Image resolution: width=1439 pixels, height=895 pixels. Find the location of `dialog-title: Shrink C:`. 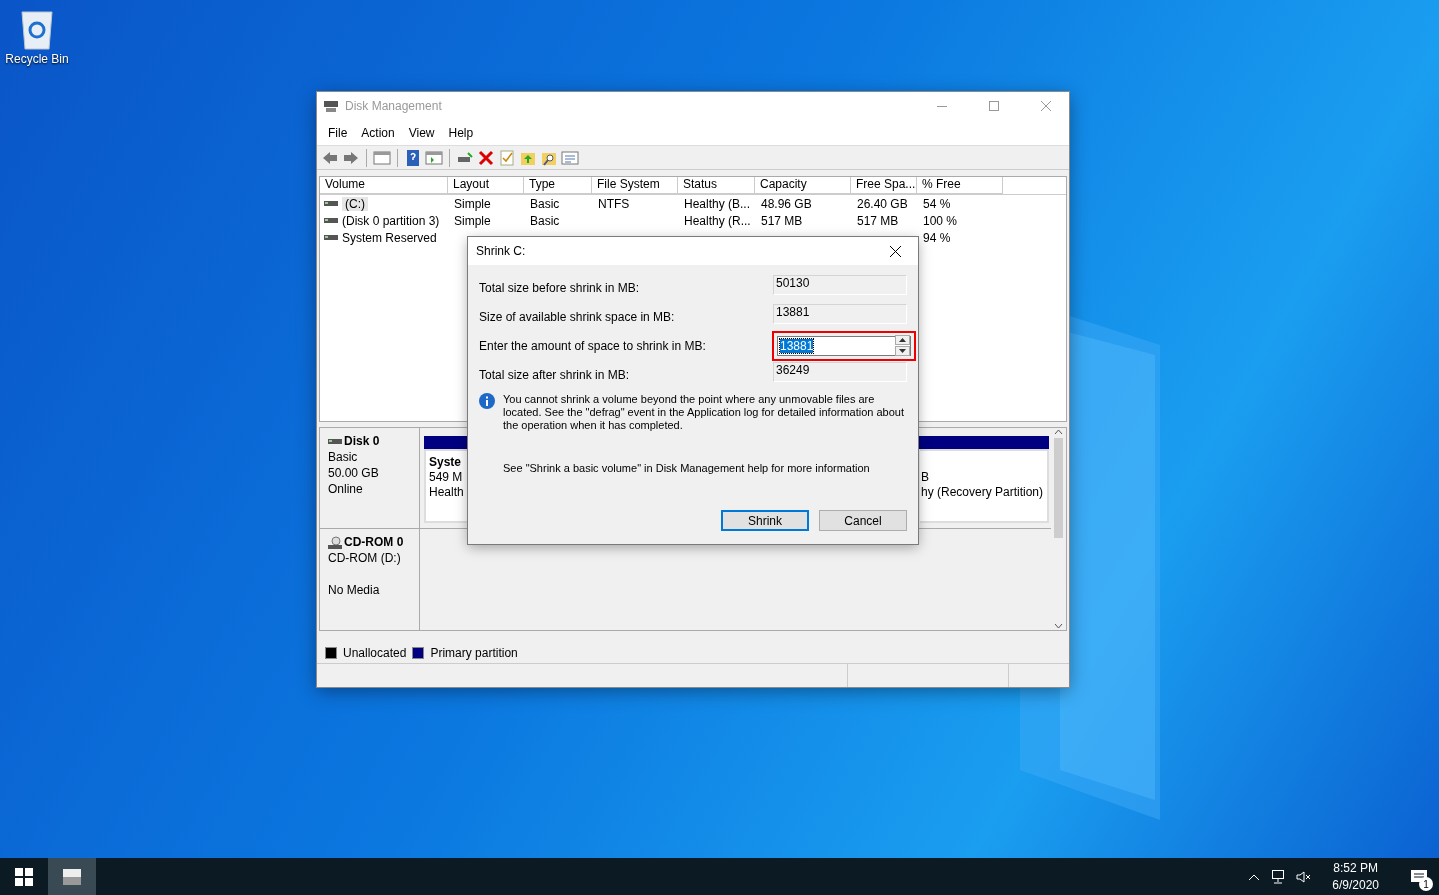

dialog-title: Shrink C: is located at coordinates (501, 251).